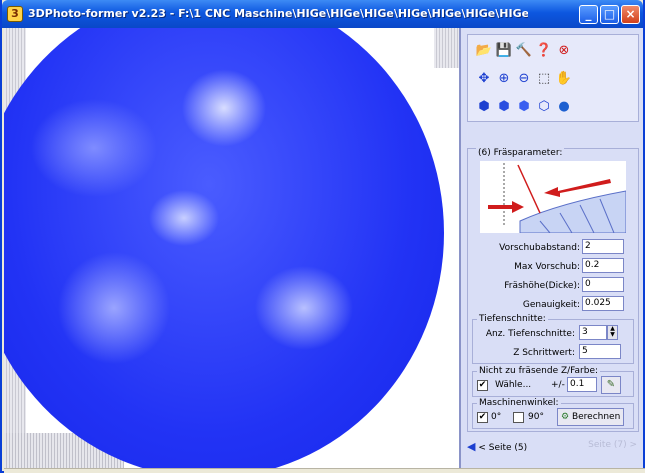 Image resolution: width=645 pixels, height=473 pixels. I want to click on help-icon: ❓, so click(544, 51).